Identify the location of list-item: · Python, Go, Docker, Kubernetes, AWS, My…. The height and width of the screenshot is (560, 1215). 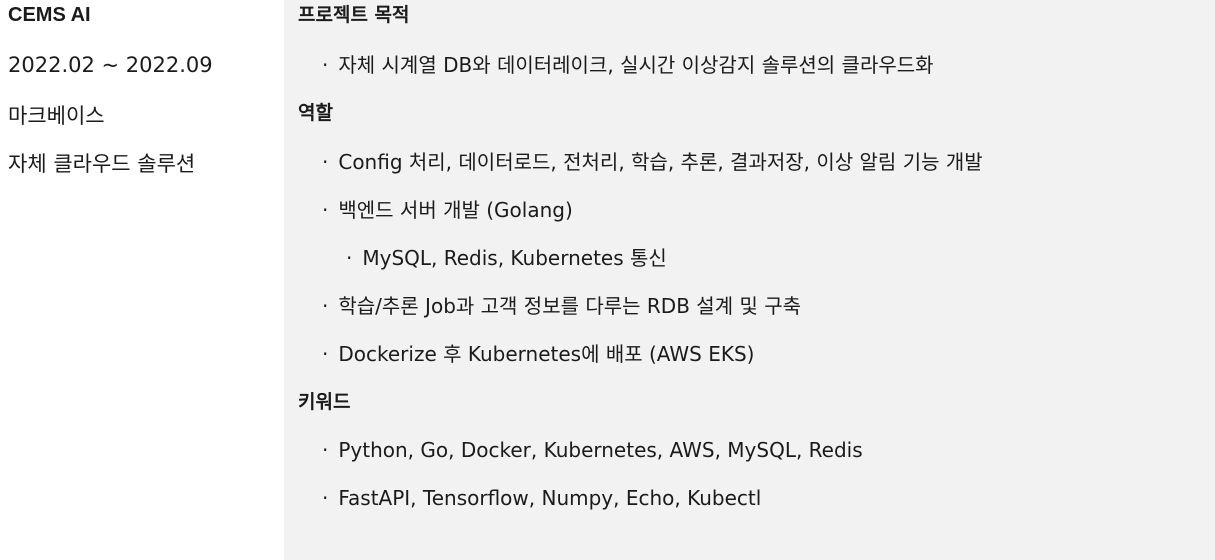
(592, 450).